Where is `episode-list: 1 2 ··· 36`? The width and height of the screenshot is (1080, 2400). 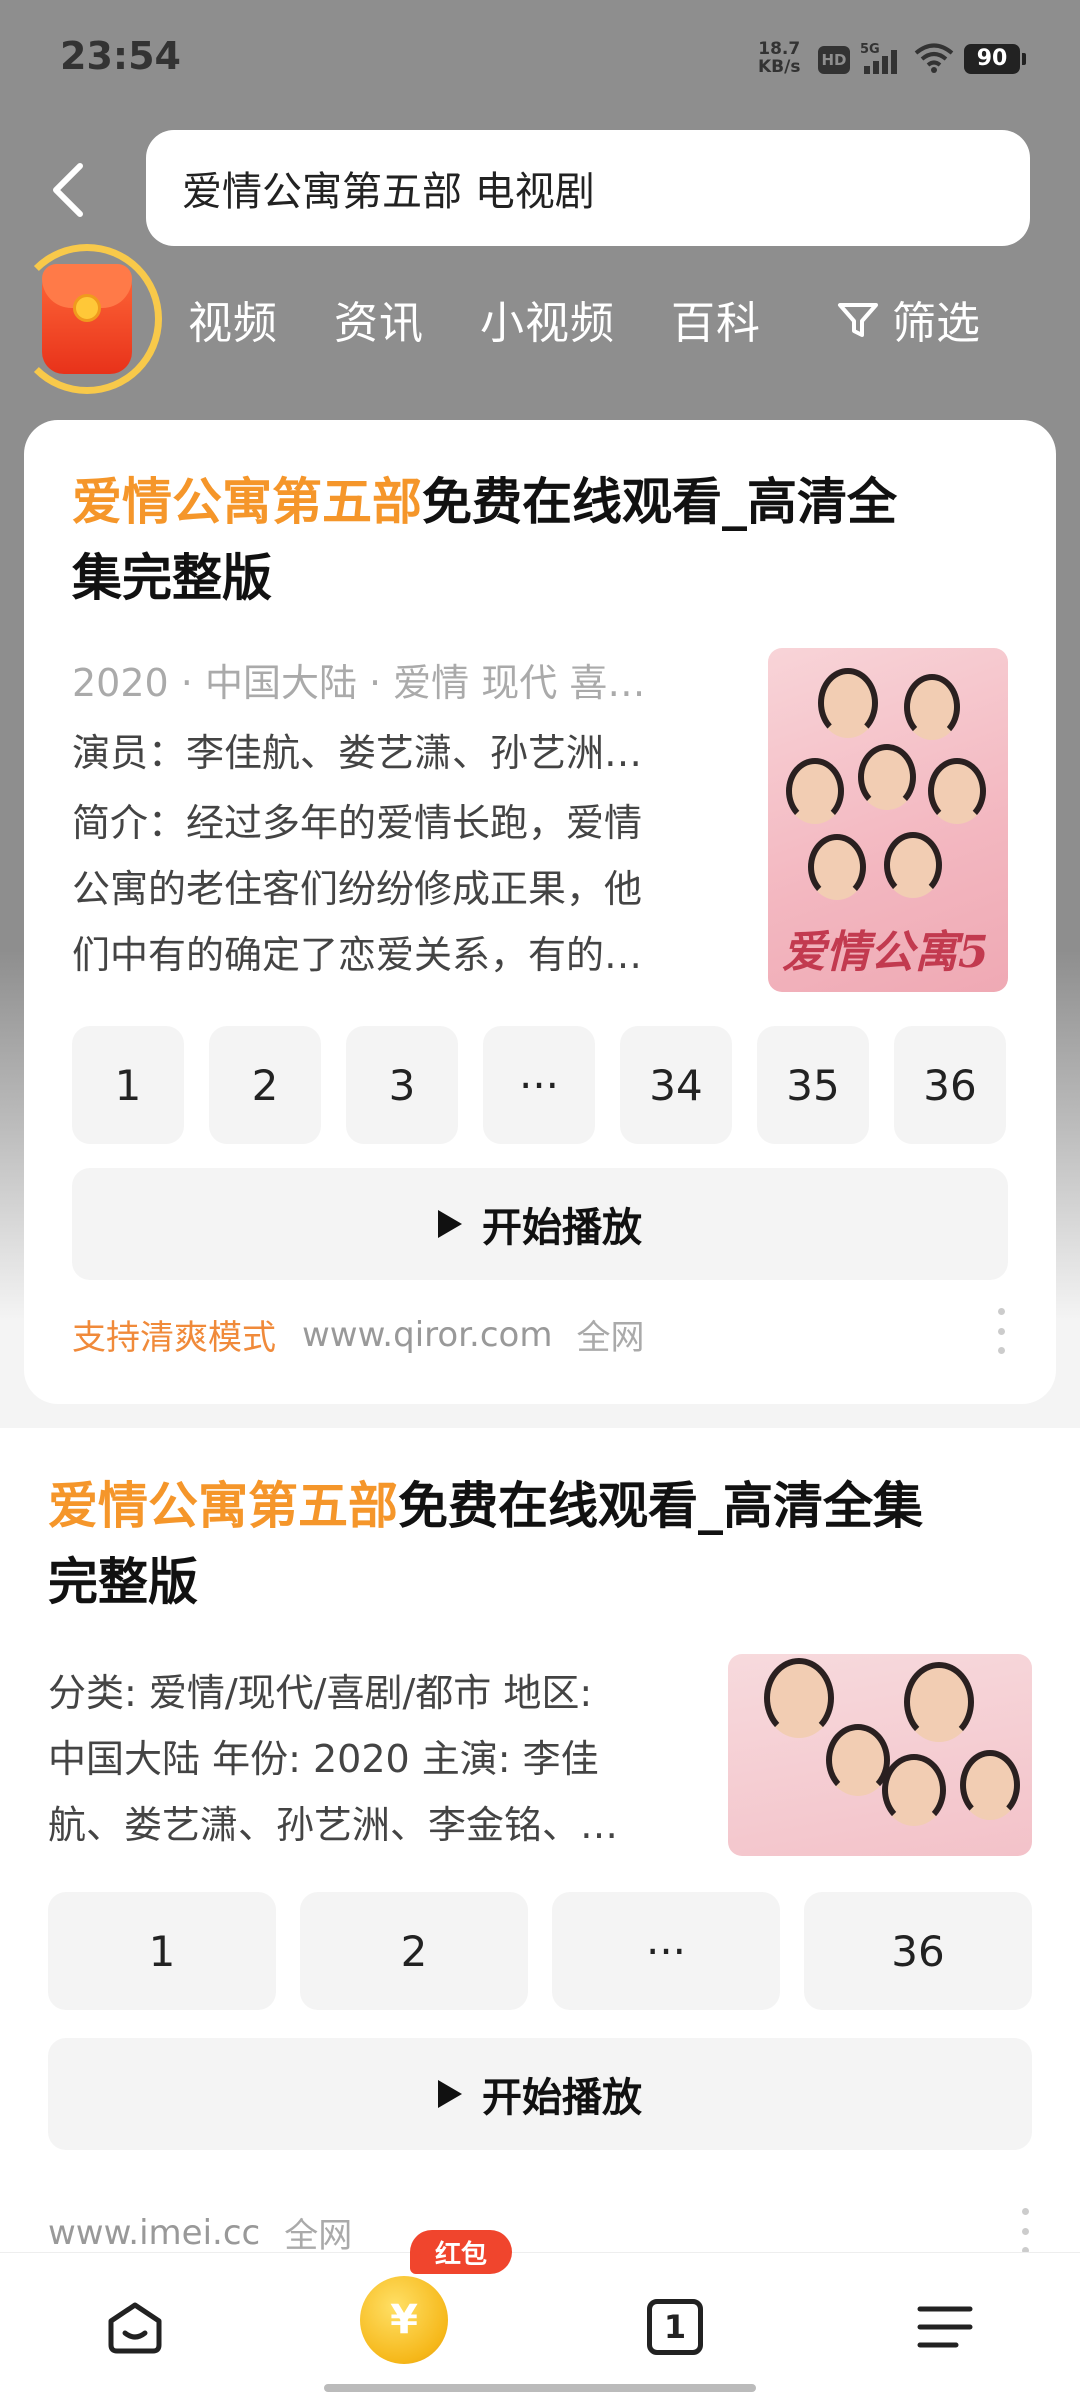
episode-list: 1 2 ··· 36 is located at coordinates (540, 1951).